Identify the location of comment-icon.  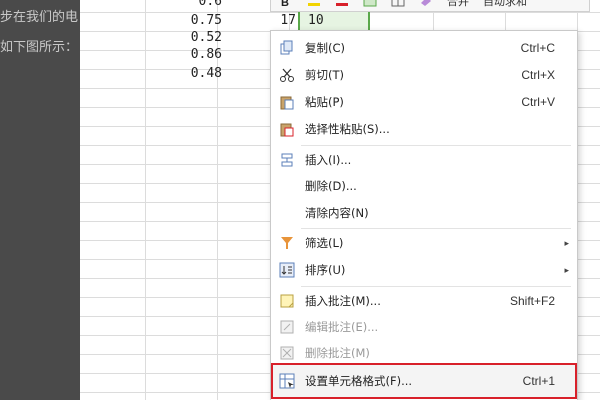
(287, 301).